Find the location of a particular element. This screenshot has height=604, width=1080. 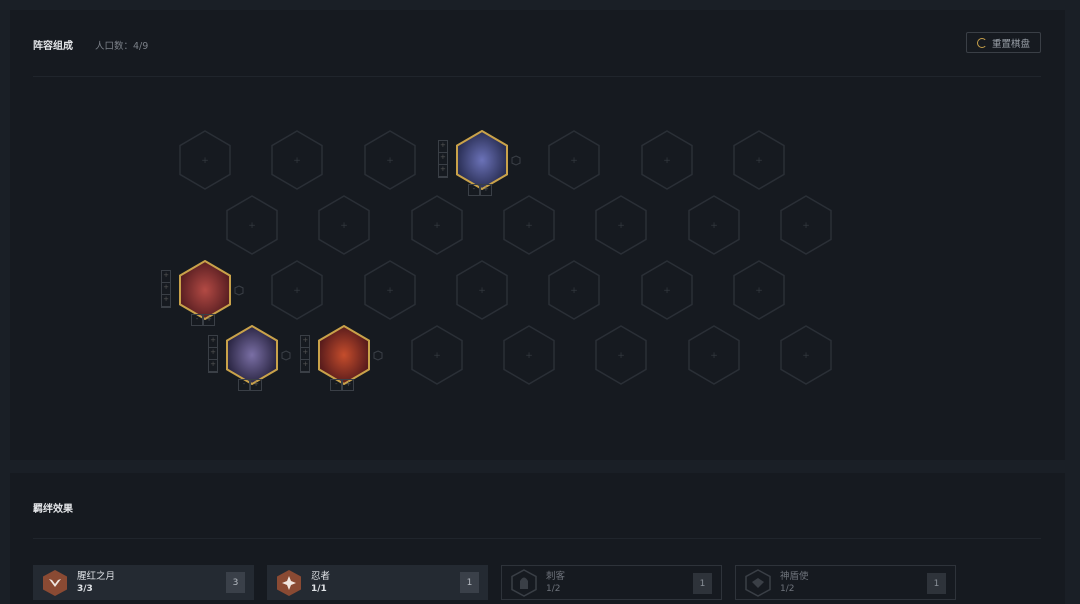

refresh-icon is located at coordinates (981, 42).